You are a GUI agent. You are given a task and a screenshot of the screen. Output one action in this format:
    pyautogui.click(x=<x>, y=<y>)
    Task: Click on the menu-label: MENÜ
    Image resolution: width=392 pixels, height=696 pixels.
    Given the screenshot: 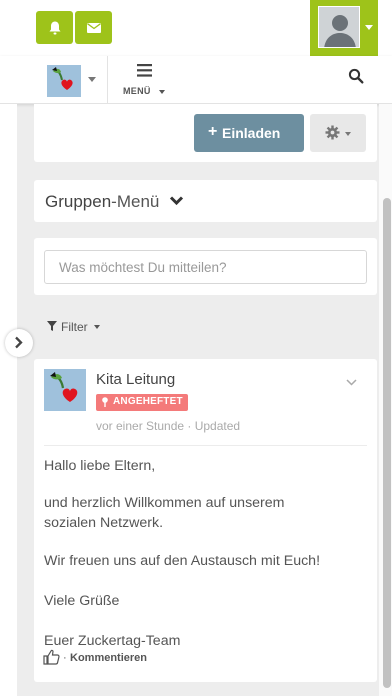 What is the action you would take?
    pyautogui.click(x=137, y=91)
    